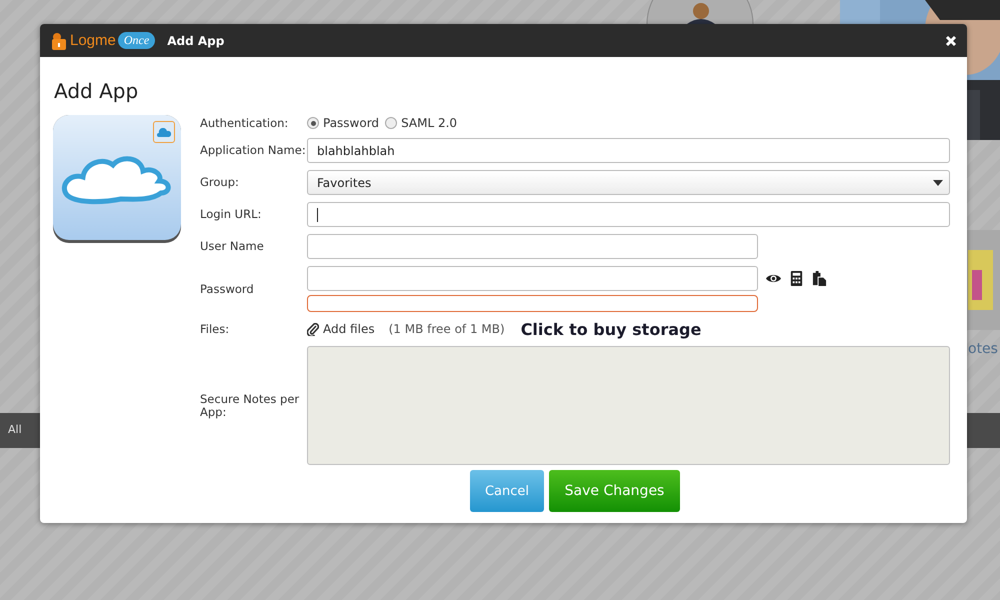 This screenshot has width=1000, height=600. I want to click on footer-text: All, so click(15, 429).